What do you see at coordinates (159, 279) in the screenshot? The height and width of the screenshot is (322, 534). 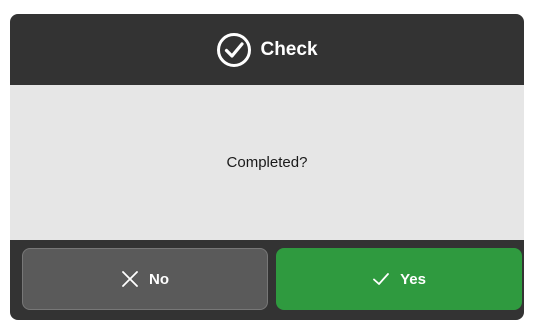 I see `no-button-label: No` at bounding box center [159, 279].